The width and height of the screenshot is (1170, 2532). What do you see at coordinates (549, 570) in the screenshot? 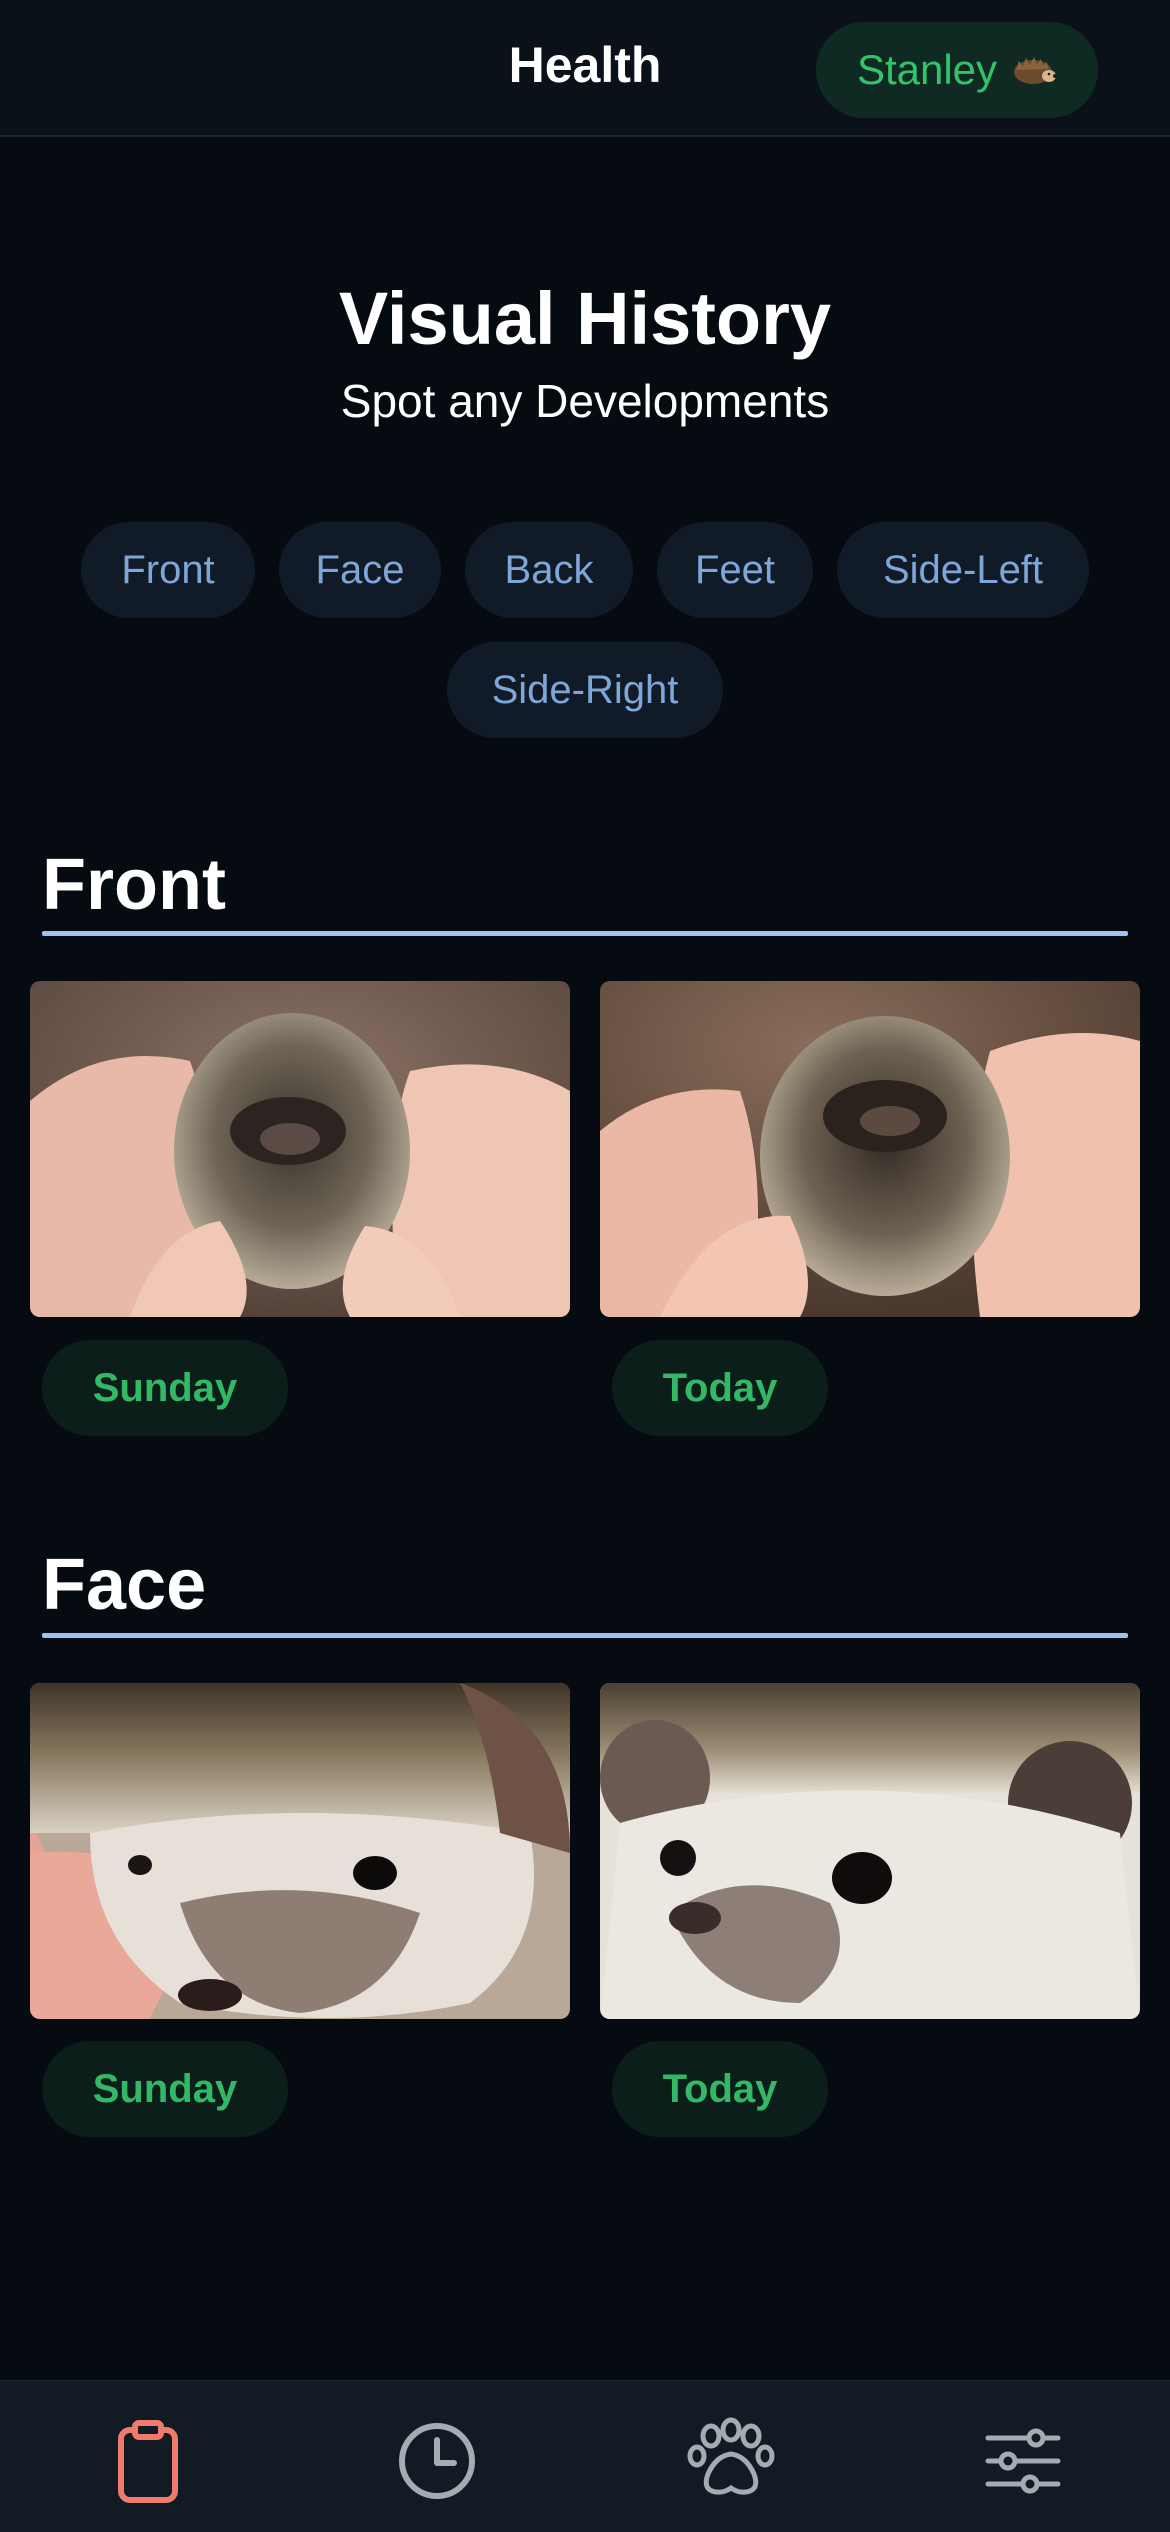
I see `filter-chip-back: Back` at bounding box center [549, 570].